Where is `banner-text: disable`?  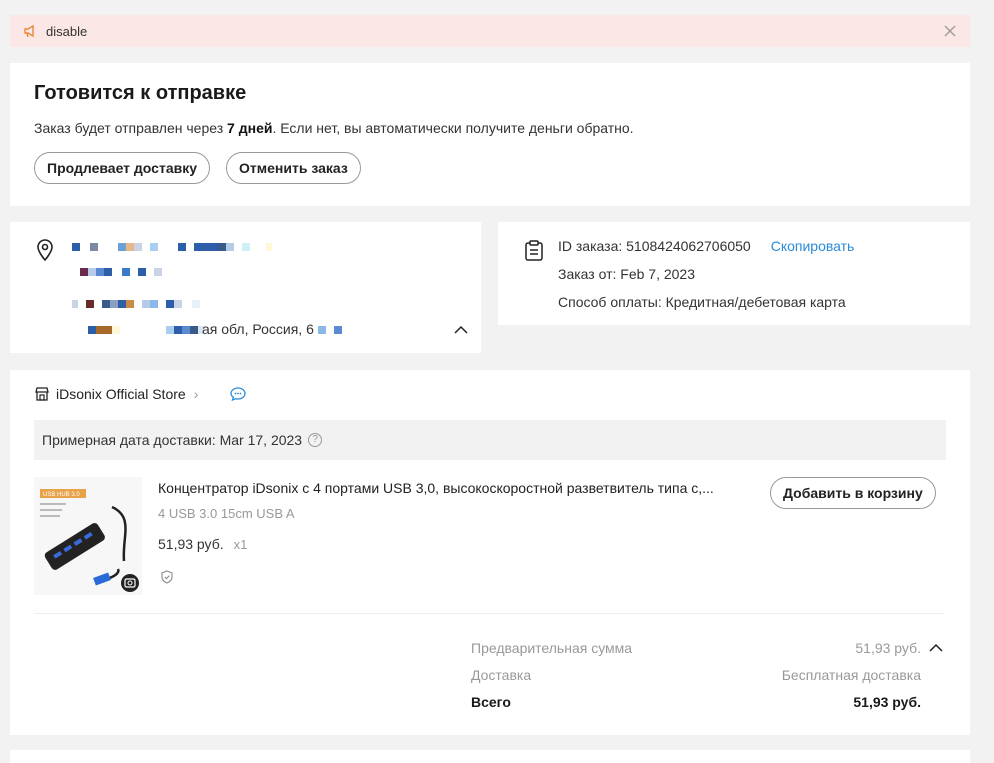 banner-text: disable is located at coordinates (67, 31).